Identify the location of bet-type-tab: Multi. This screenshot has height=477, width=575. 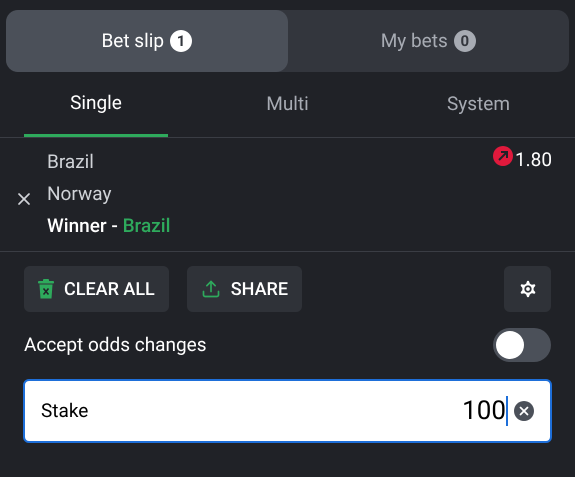
(287, 104).